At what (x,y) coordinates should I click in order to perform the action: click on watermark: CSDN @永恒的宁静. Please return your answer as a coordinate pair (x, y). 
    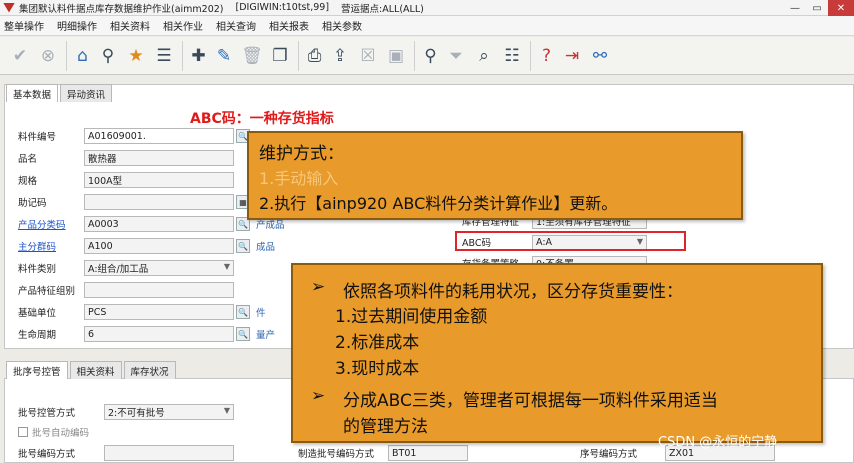
    Looking at the image, I should click on (718, 442).